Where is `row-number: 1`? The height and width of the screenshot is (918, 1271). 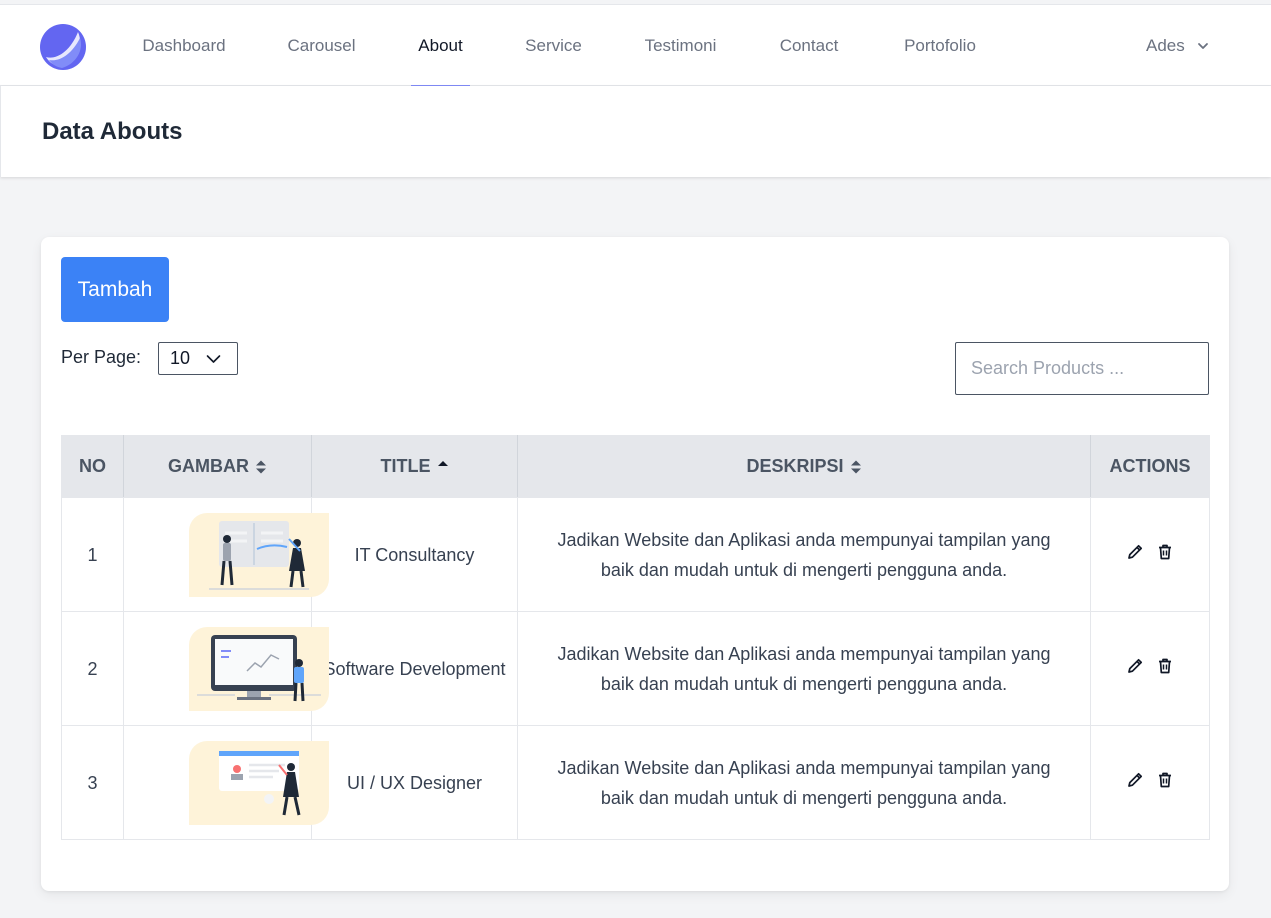
row-number: 1 is located at coordinates (92, 554).